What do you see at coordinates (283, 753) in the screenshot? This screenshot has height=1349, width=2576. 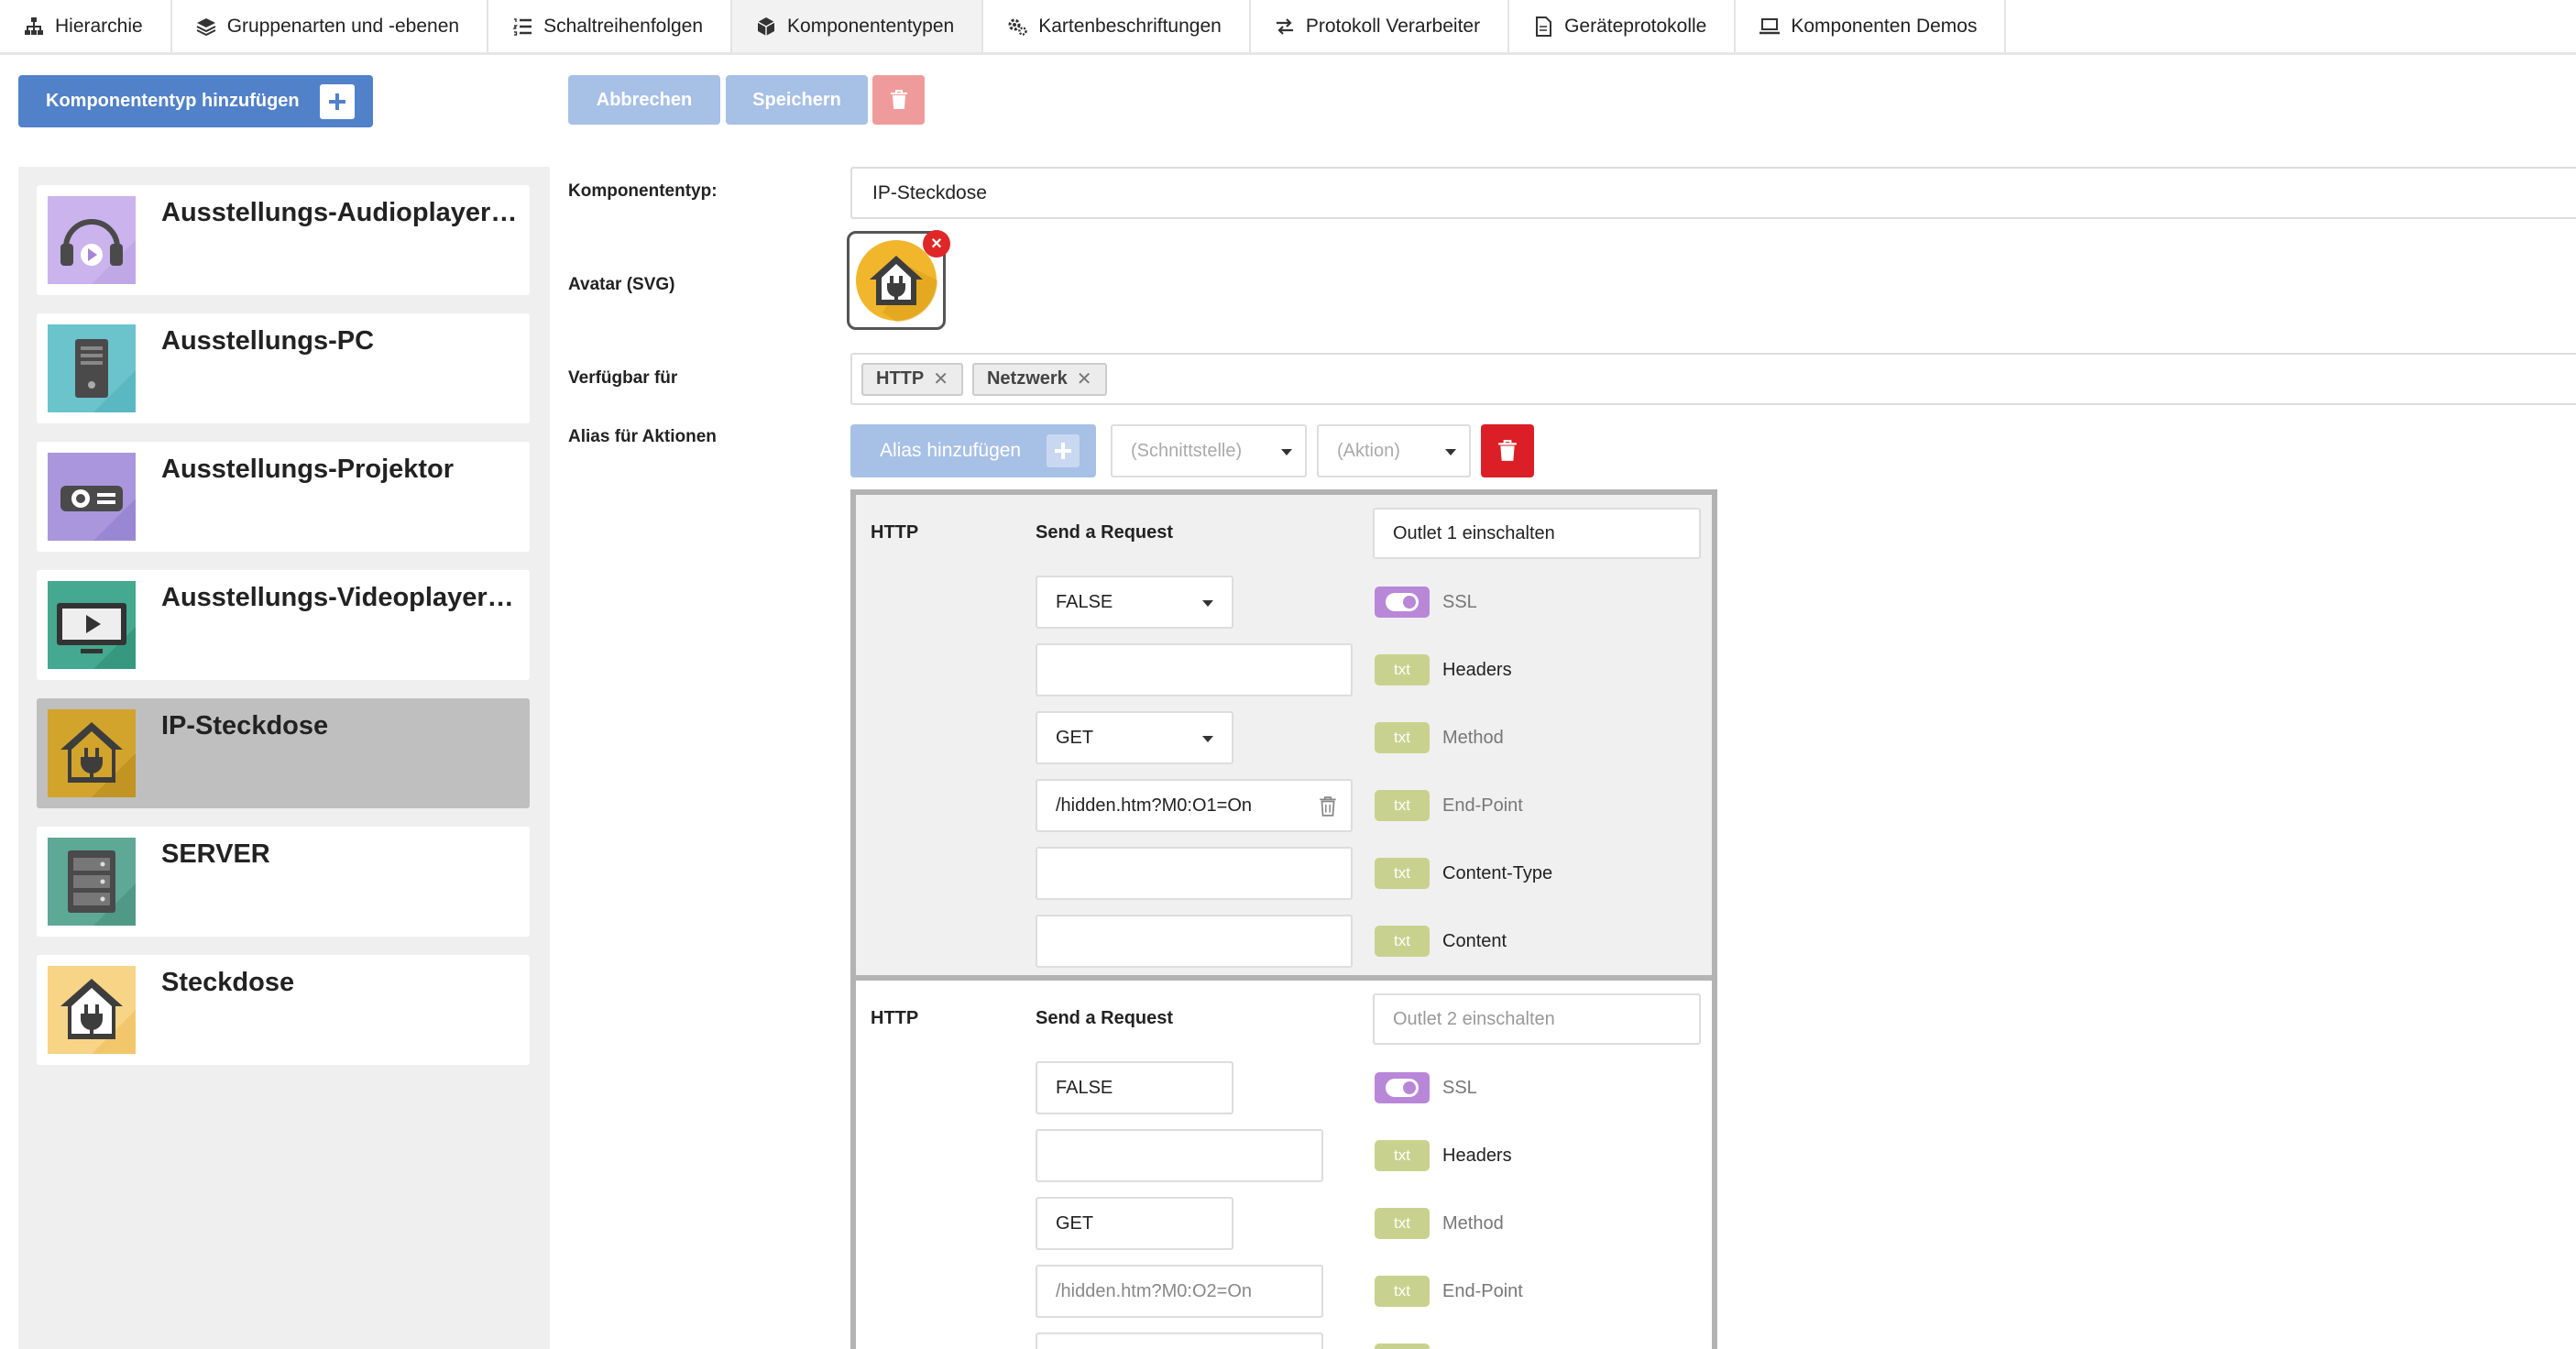 I see `list-item-ip-steckdose: IP-Steckdose` at bounding box center [283, 753].